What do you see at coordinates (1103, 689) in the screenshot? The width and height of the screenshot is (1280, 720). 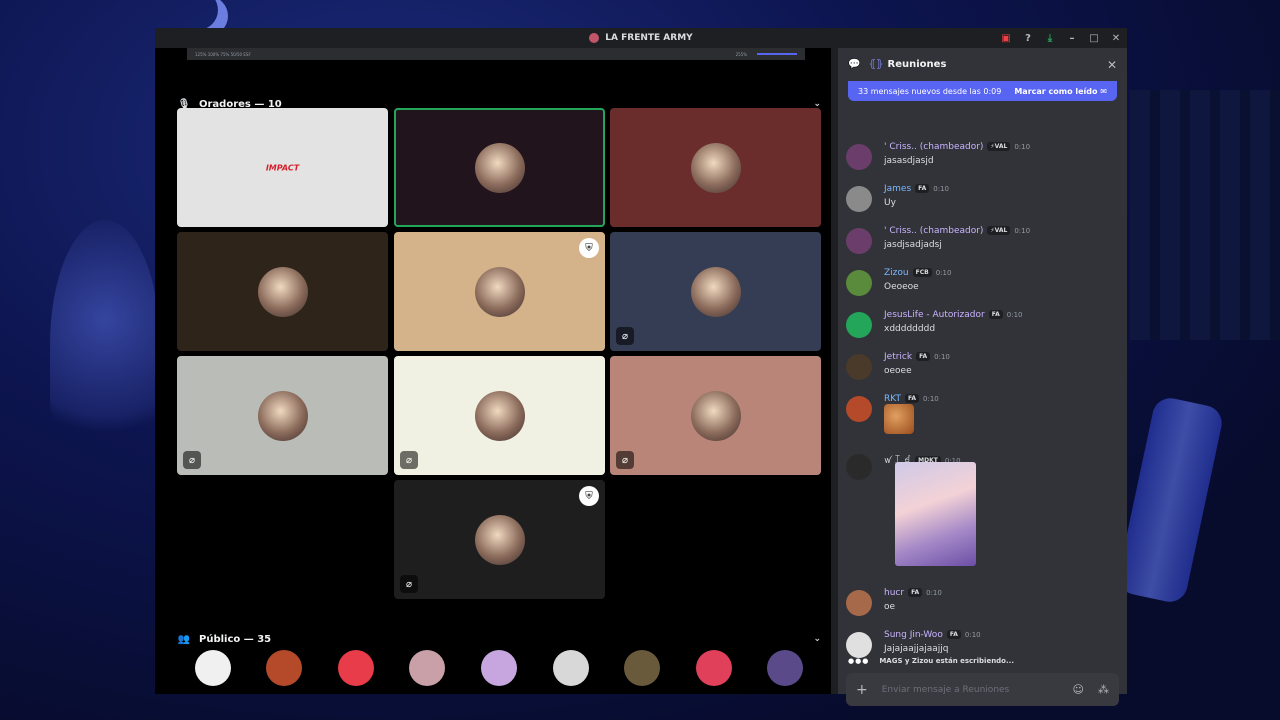 I see `apps-icon: ⁂` at bounding box center [1103, 689].